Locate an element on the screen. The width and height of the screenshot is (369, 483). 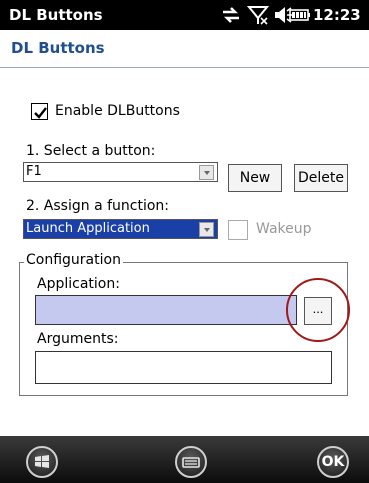
keyboard-button is located at coordinates (191, 462).